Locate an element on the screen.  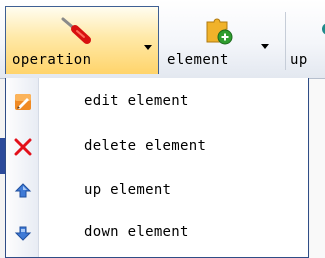
arrow-down-icon is located at coordinates (23, 233).